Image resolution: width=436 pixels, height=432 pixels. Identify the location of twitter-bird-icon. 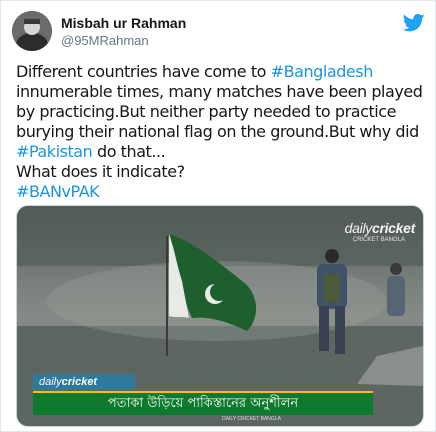
(413, 23).